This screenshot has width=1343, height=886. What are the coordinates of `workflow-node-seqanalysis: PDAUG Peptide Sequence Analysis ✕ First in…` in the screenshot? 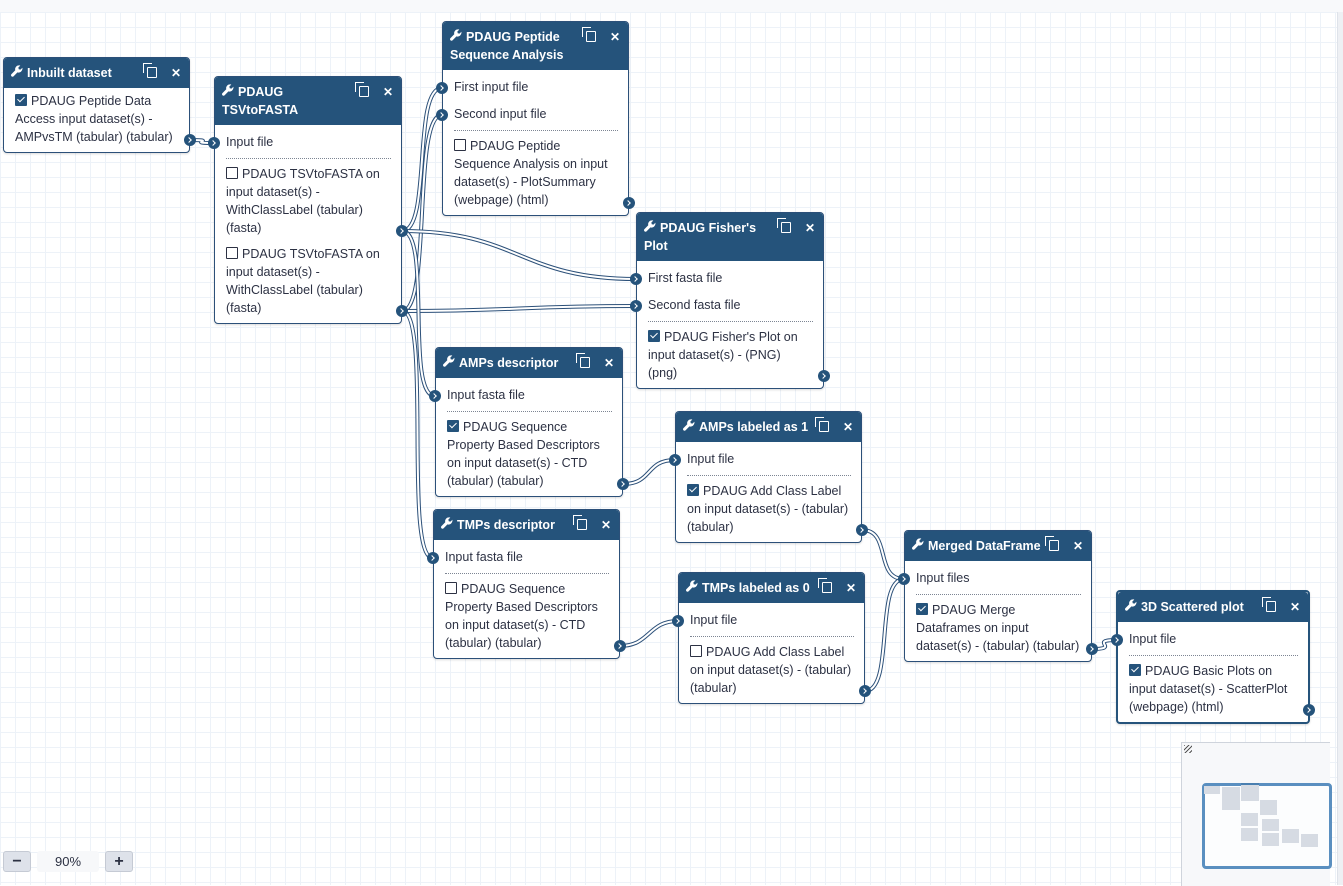 It's located at (535, 118).